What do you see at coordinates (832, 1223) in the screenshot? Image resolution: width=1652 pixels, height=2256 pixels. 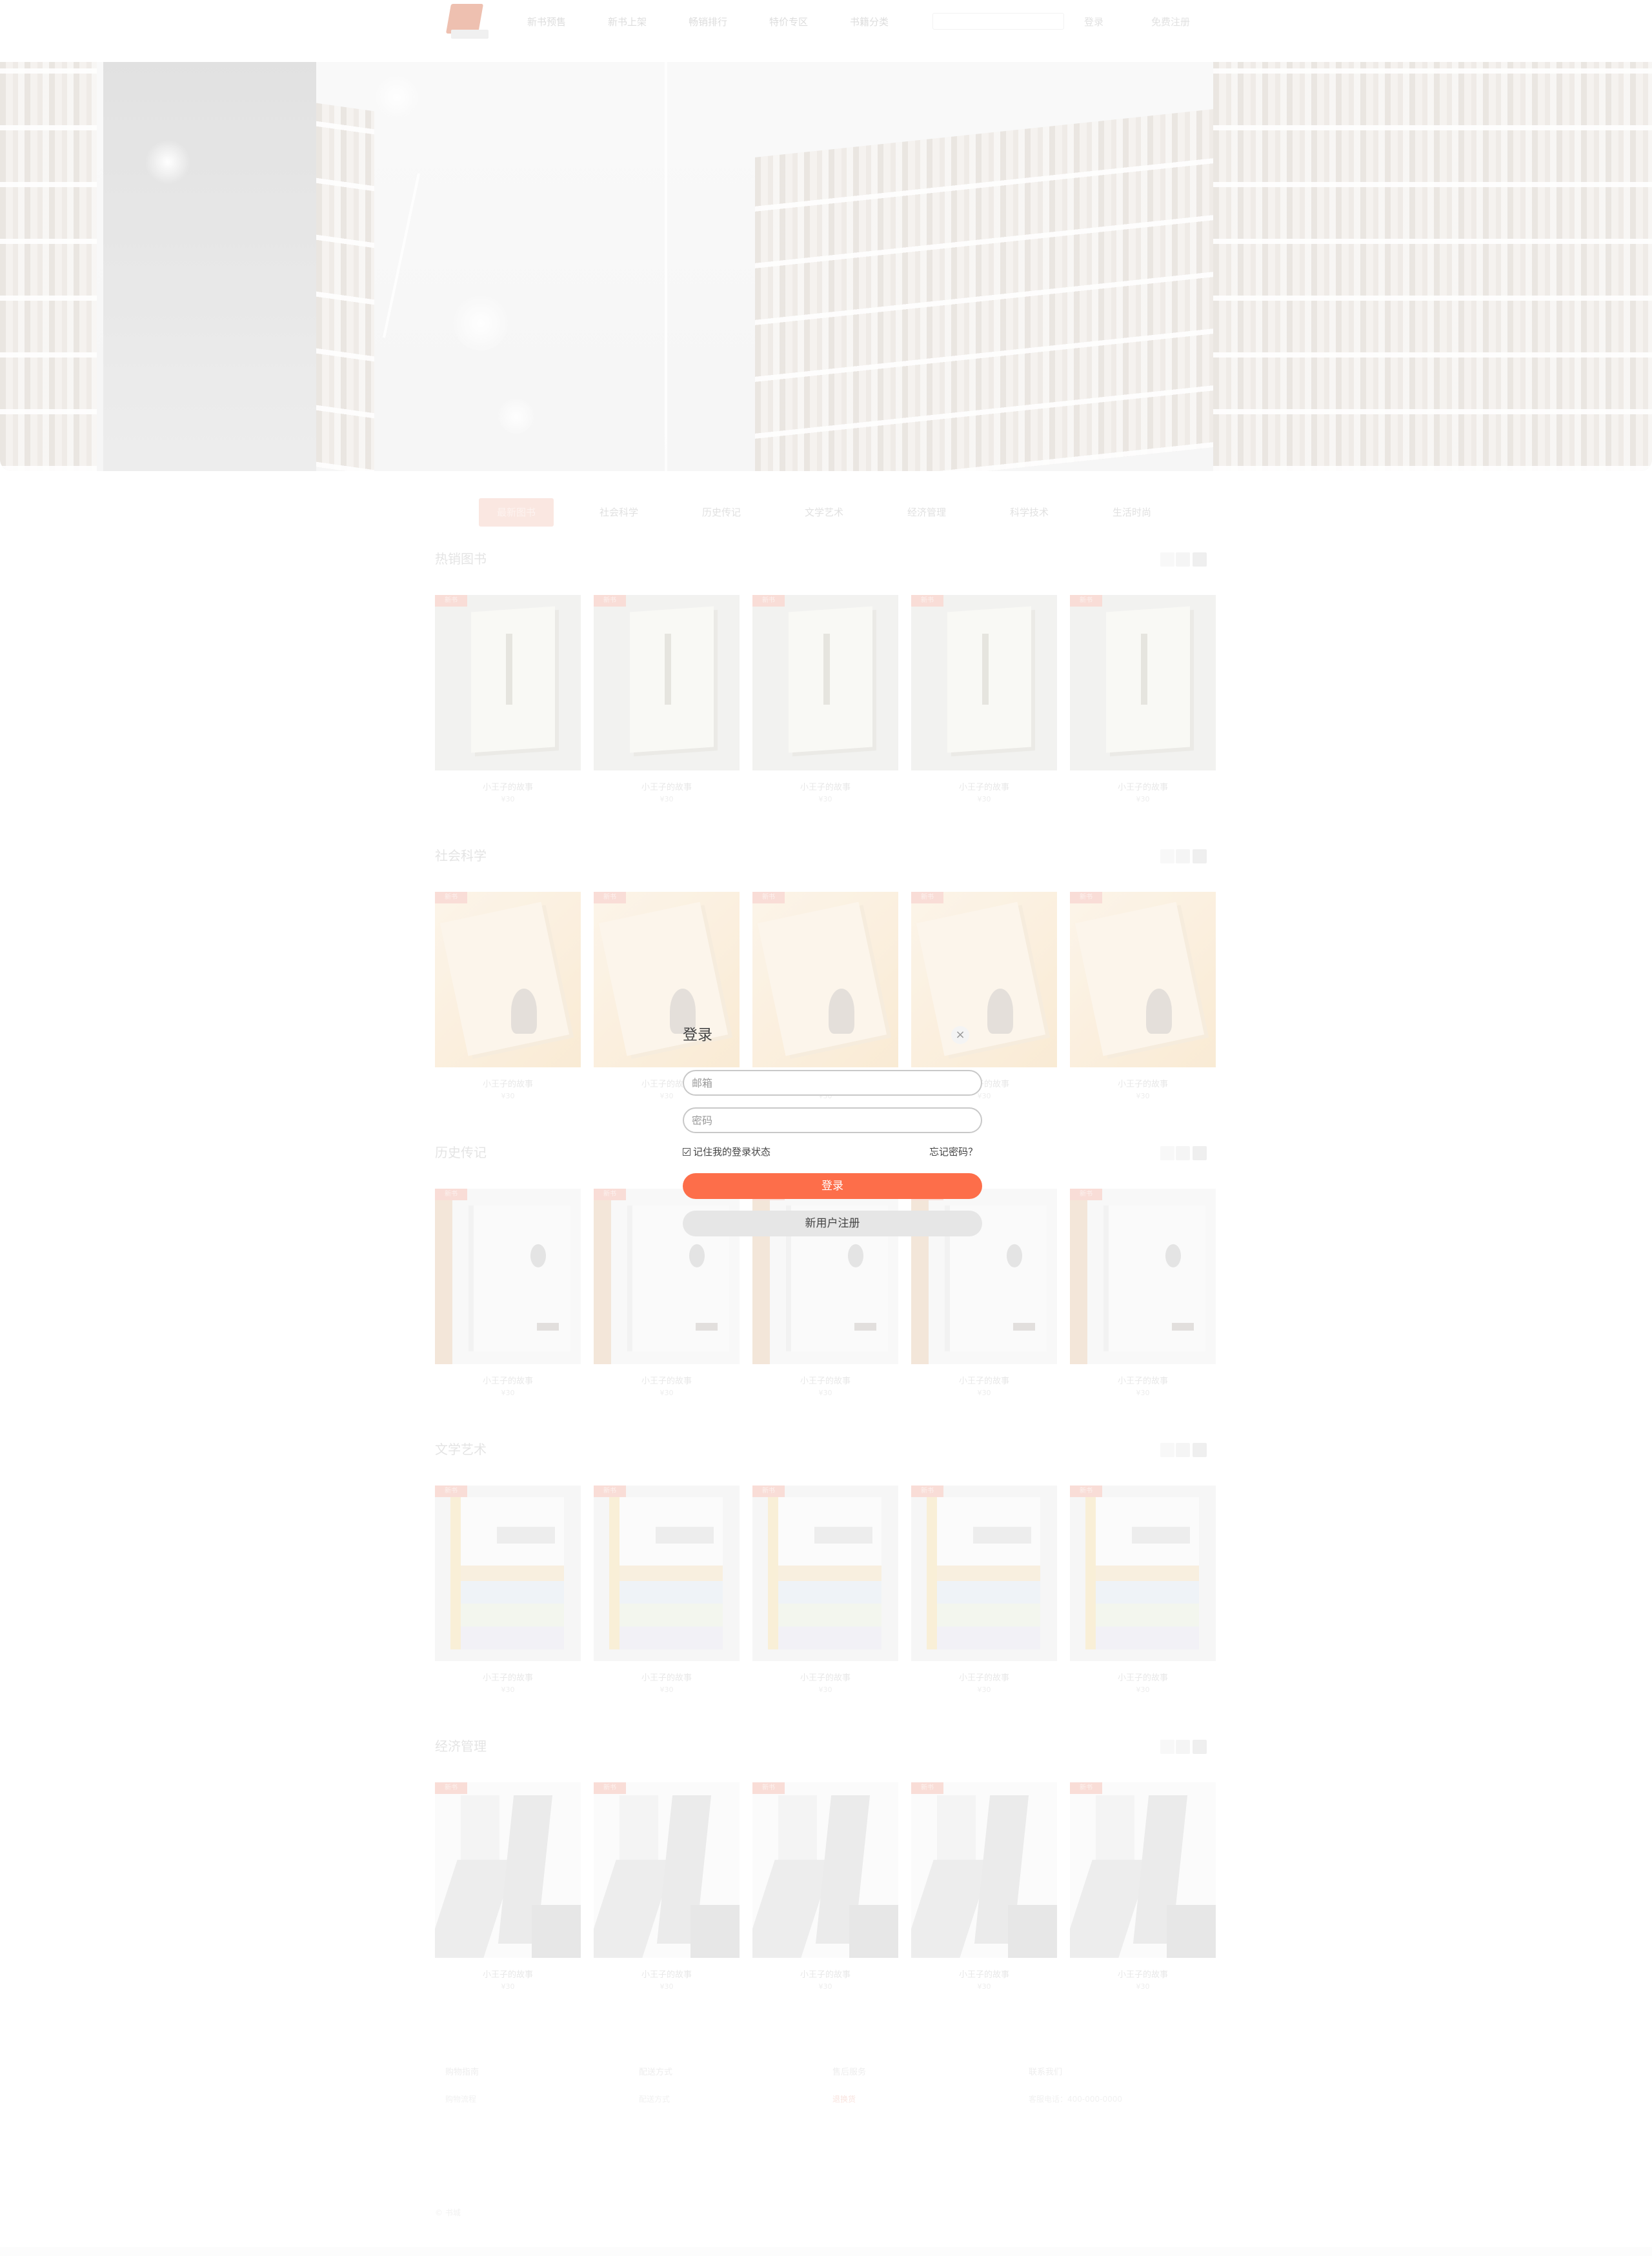 I see `register-button: 新用户注册` at bounding box center [832, 1223].